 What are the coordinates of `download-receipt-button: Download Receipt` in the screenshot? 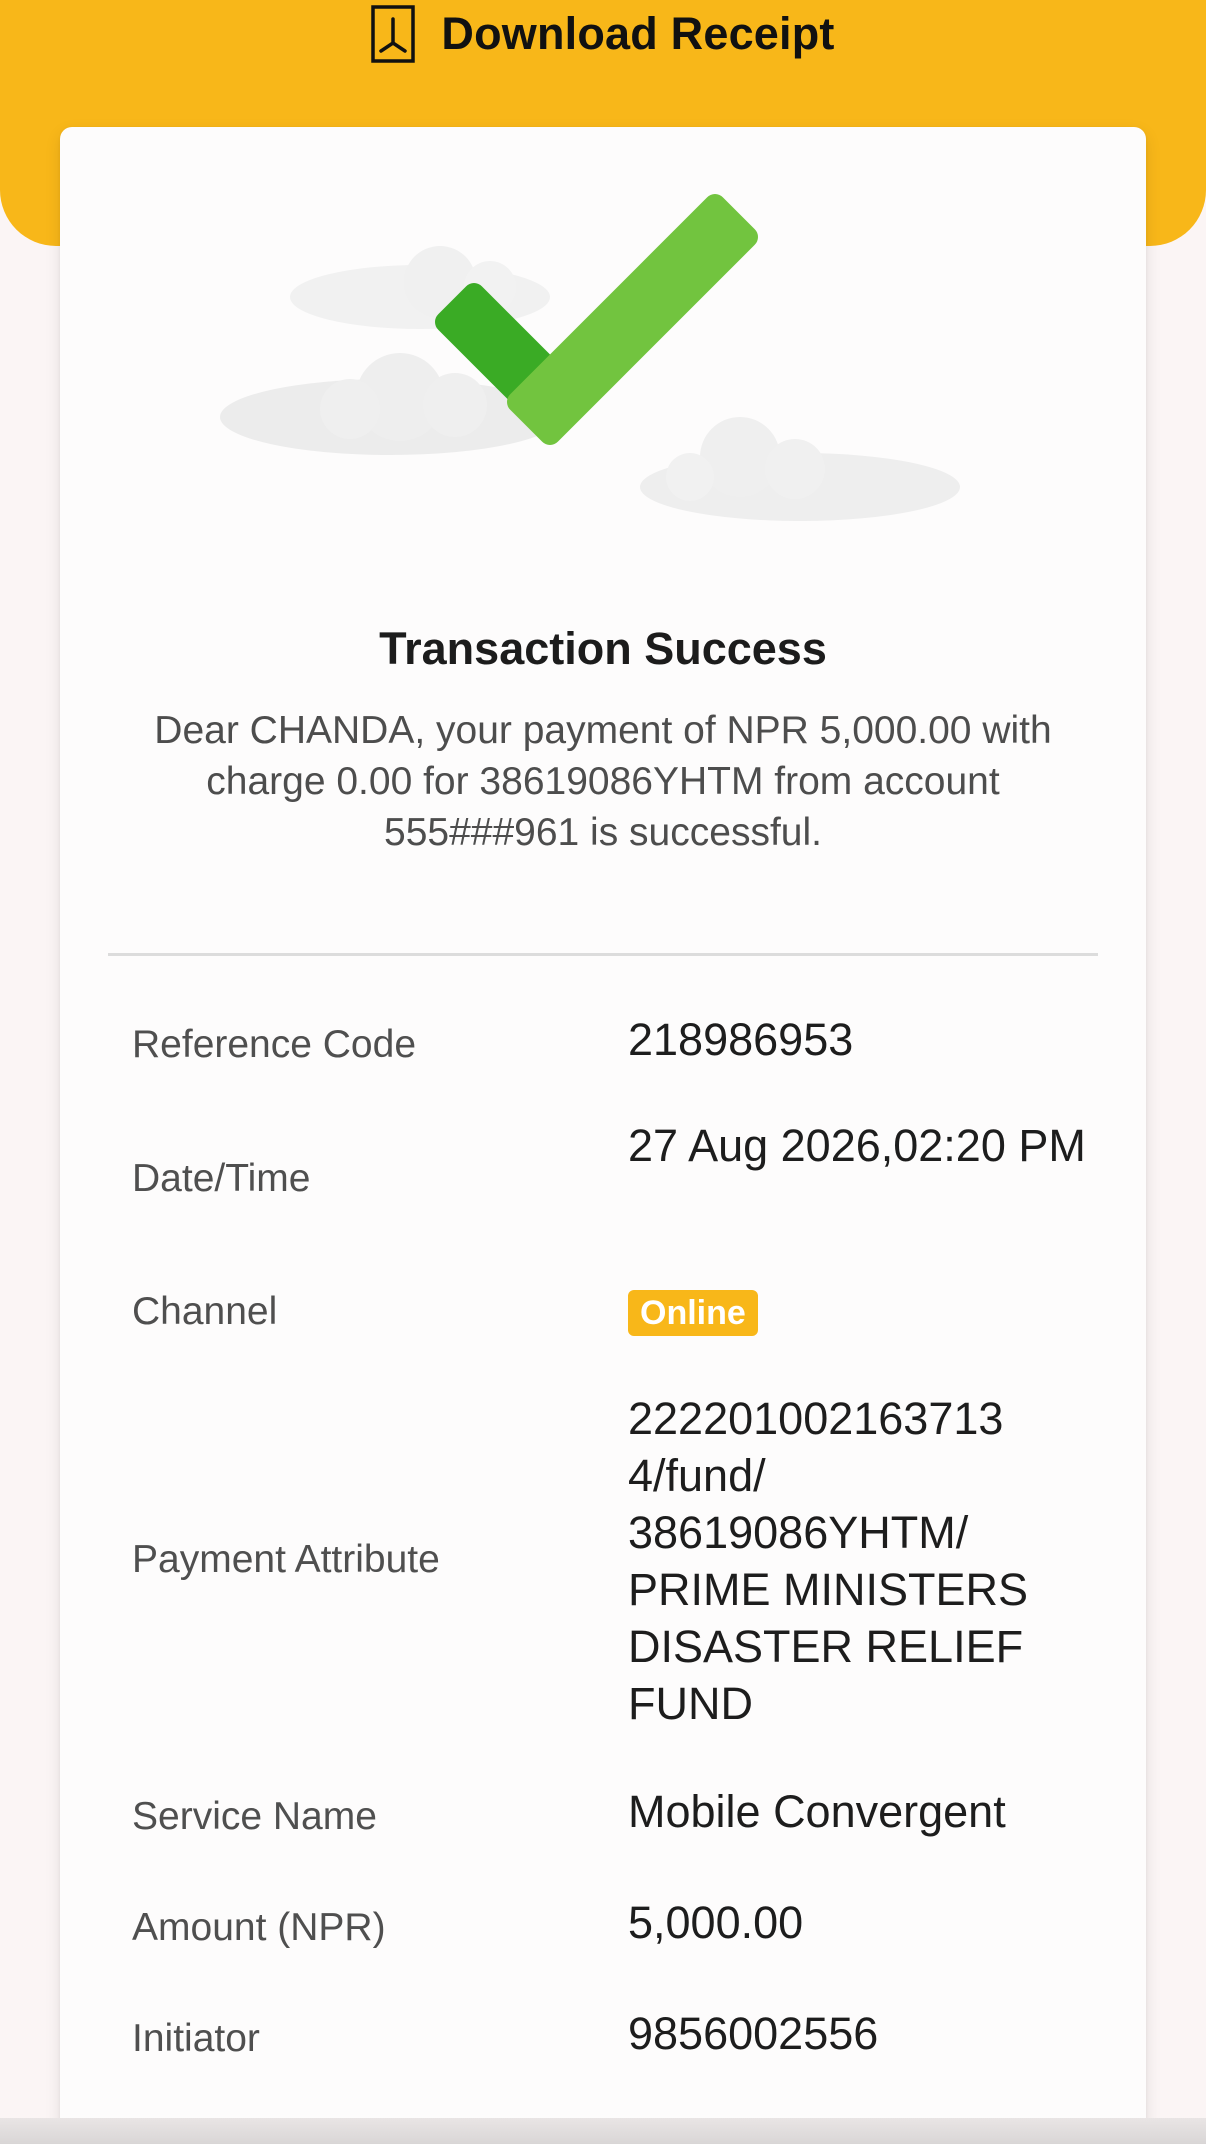 It's located at (603, 34).